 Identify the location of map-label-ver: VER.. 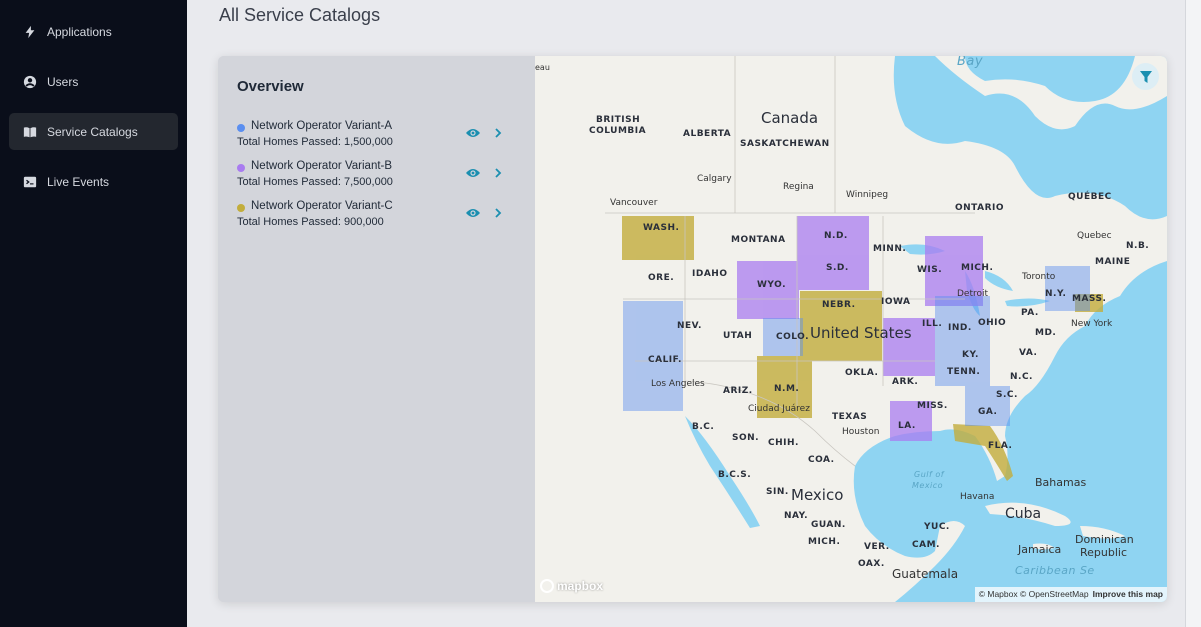
(877, 547).